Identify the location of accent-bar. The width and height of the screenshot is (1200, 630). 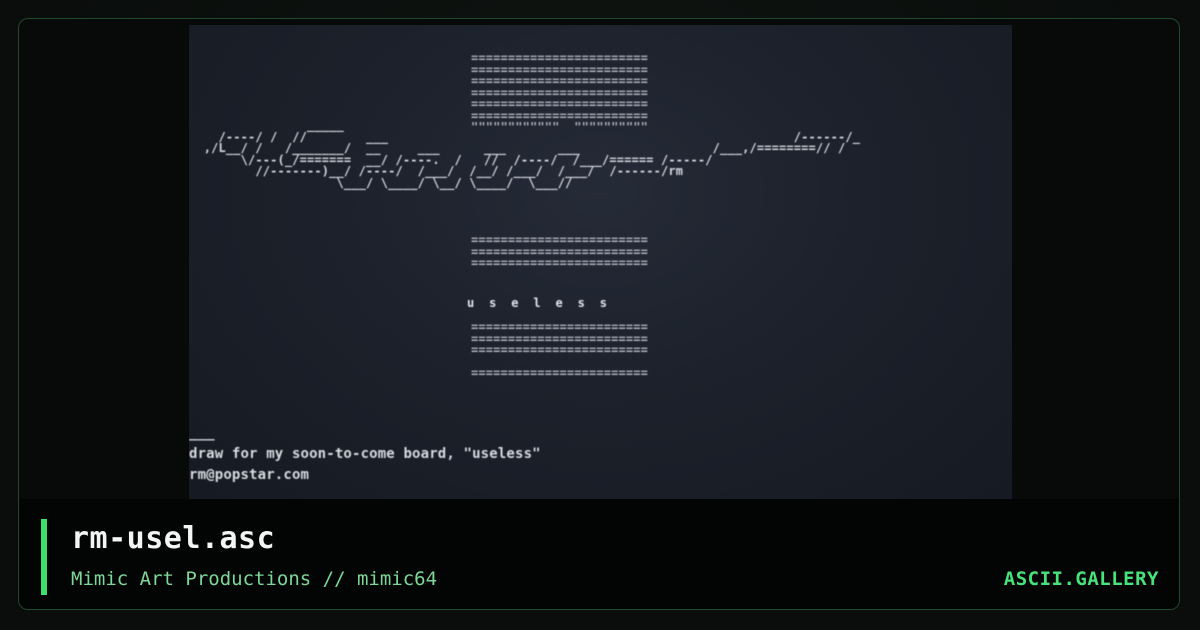
(44, 557).